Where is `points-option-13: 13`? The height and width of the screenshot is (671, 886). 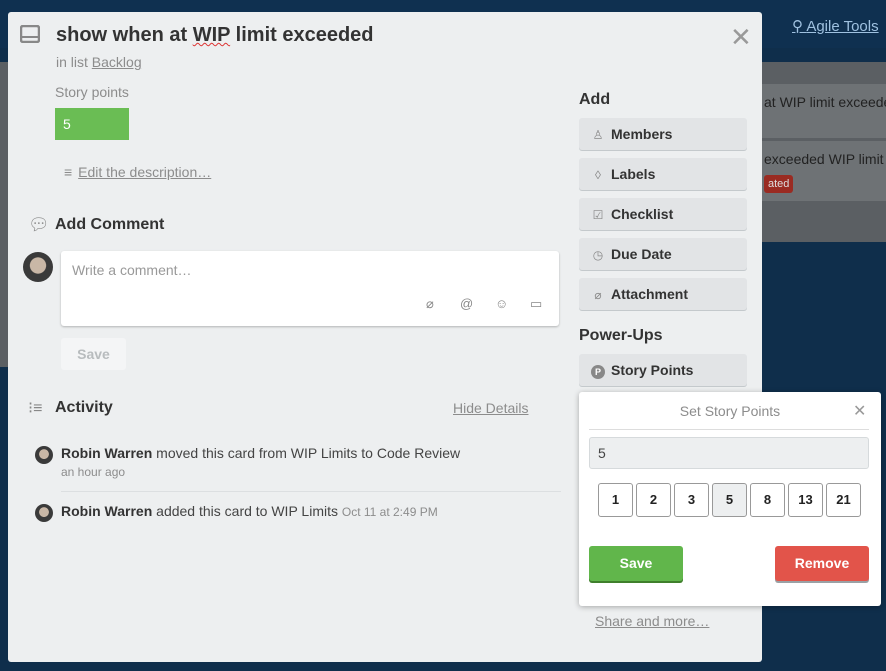
points-option-13: 13 is located at coordinates (805, 500).